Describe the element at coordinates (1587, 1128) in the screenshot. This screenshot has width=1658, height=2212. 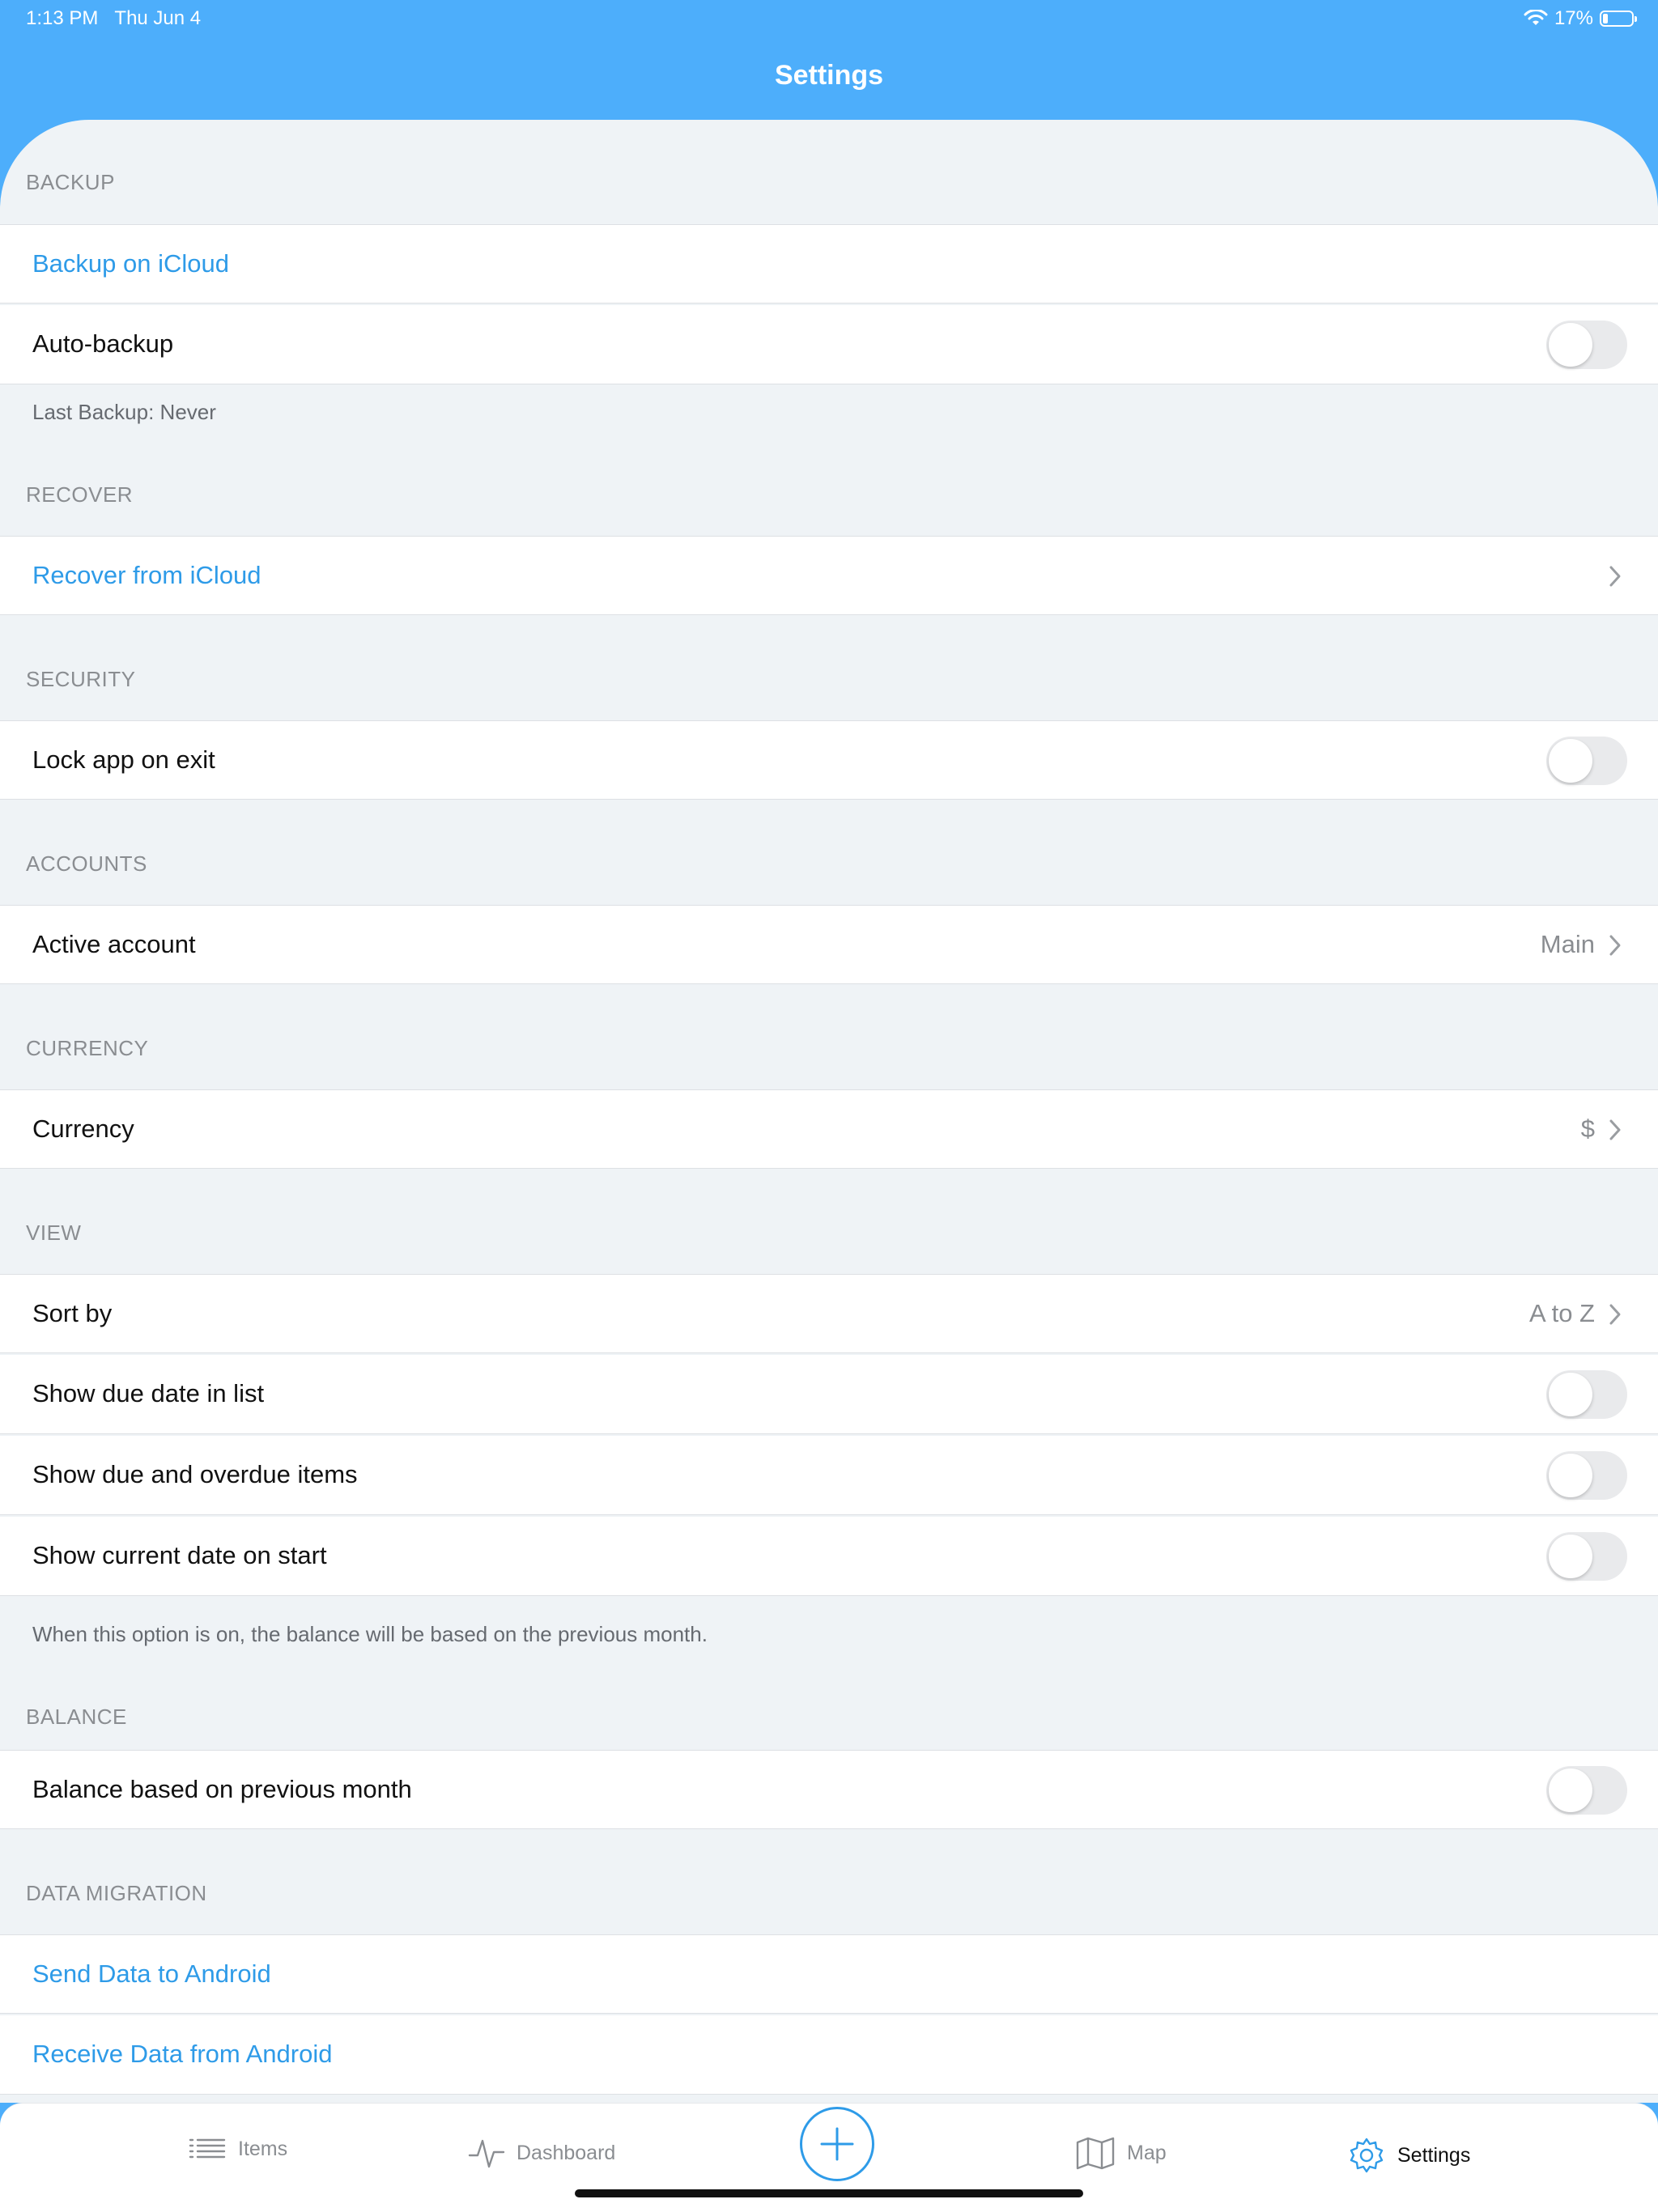
I see `currency-value: $` at that location.